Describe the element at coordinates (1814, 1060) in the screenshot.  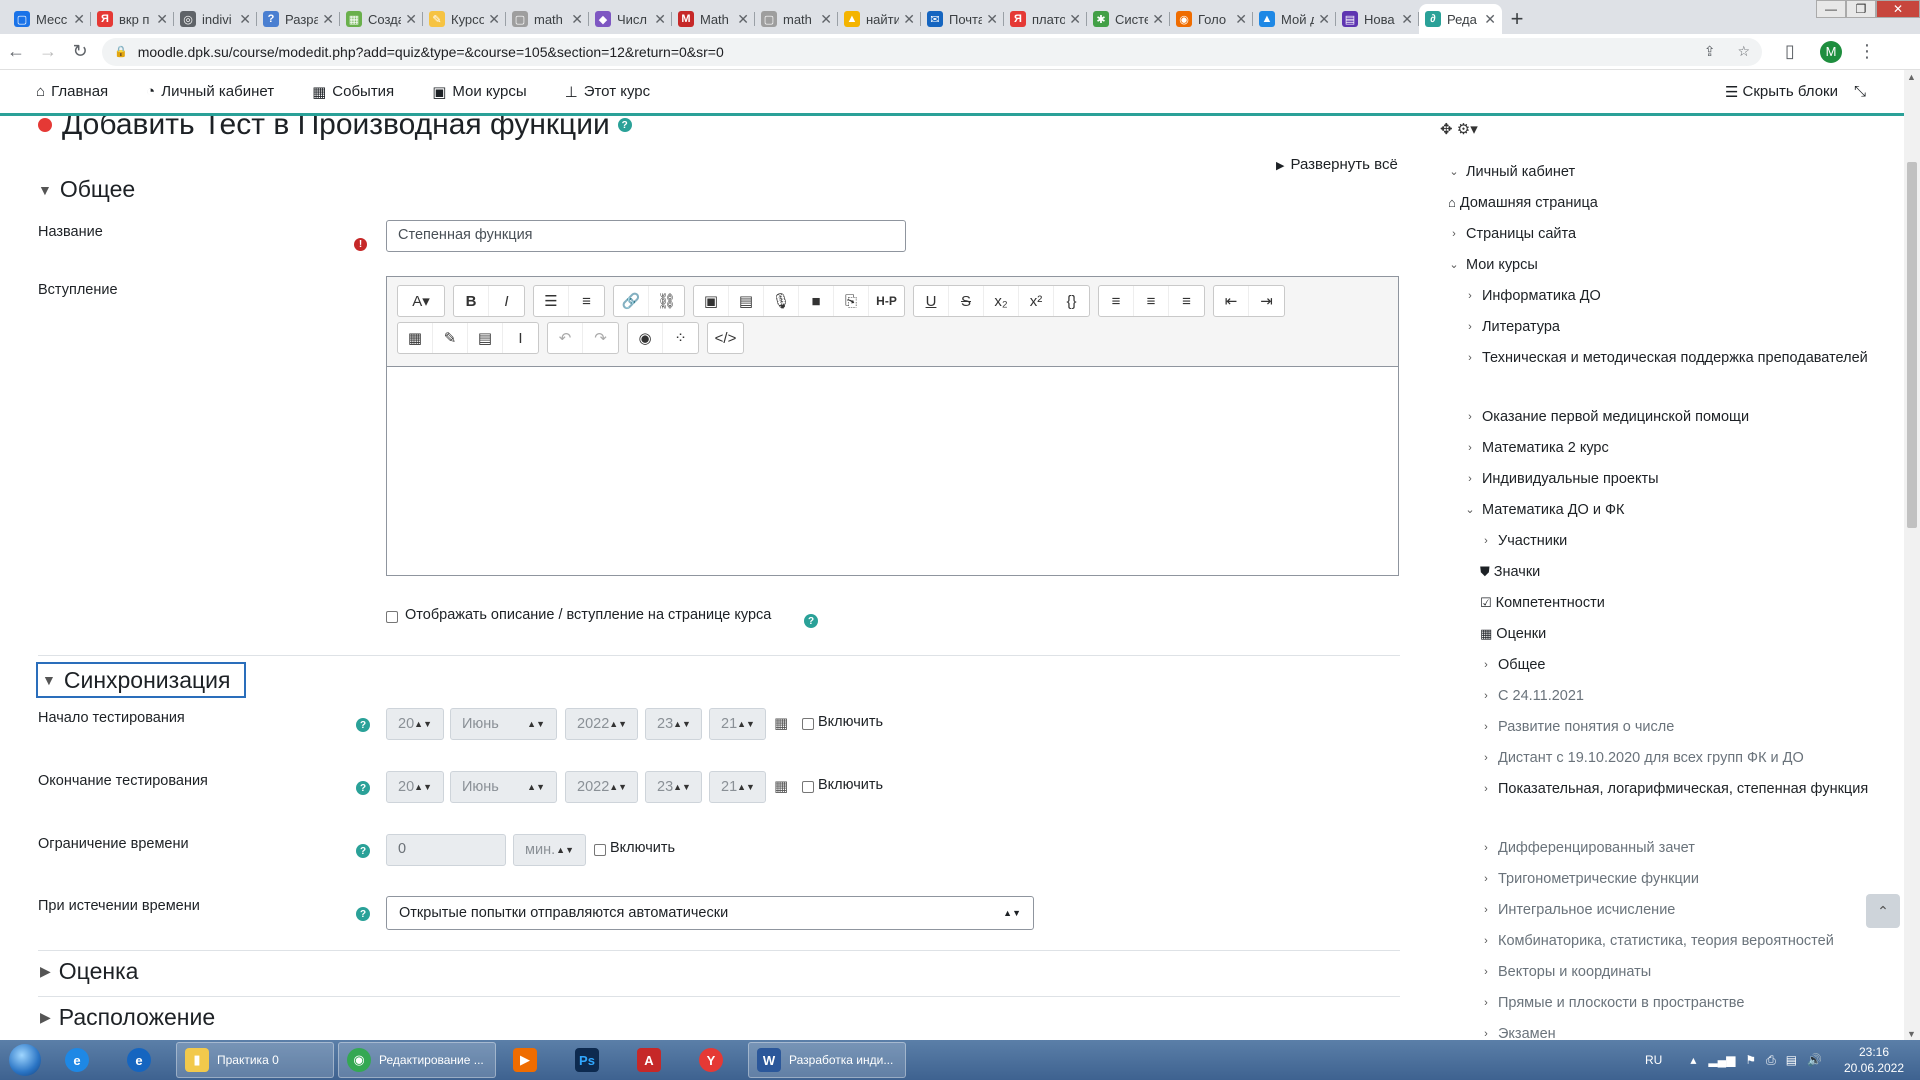
I see `volume-icon: 🔊` at that location.